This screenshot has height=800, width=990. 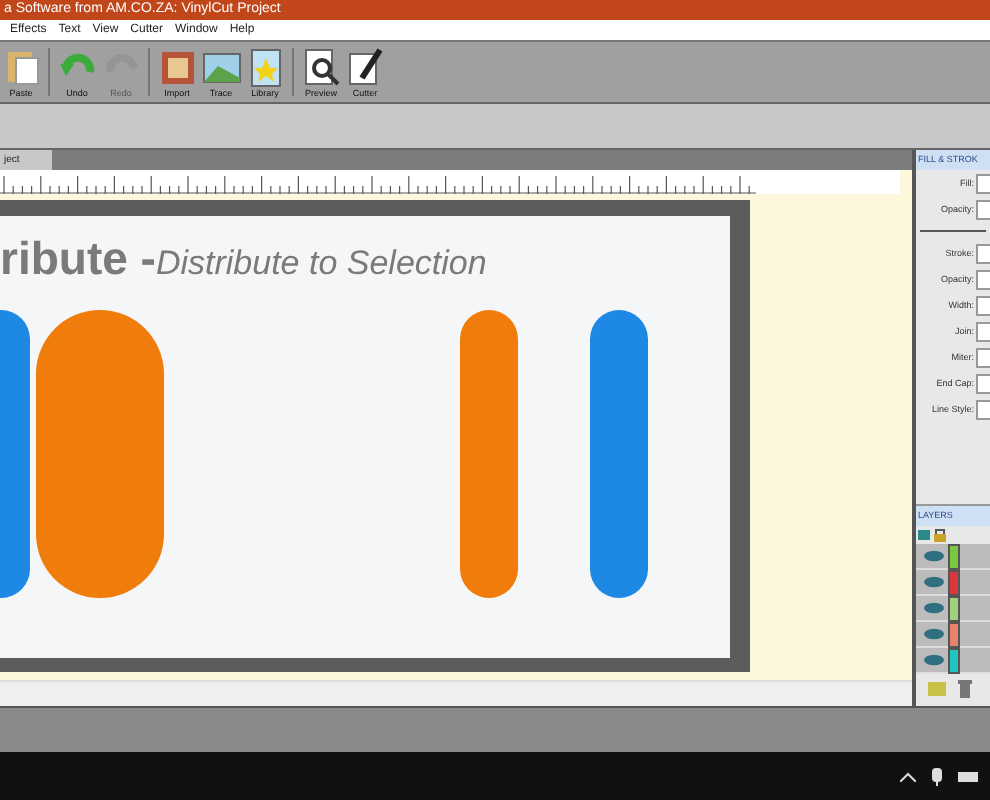 I want to click on heading-text: ribute -, so click(x=78, y=259).